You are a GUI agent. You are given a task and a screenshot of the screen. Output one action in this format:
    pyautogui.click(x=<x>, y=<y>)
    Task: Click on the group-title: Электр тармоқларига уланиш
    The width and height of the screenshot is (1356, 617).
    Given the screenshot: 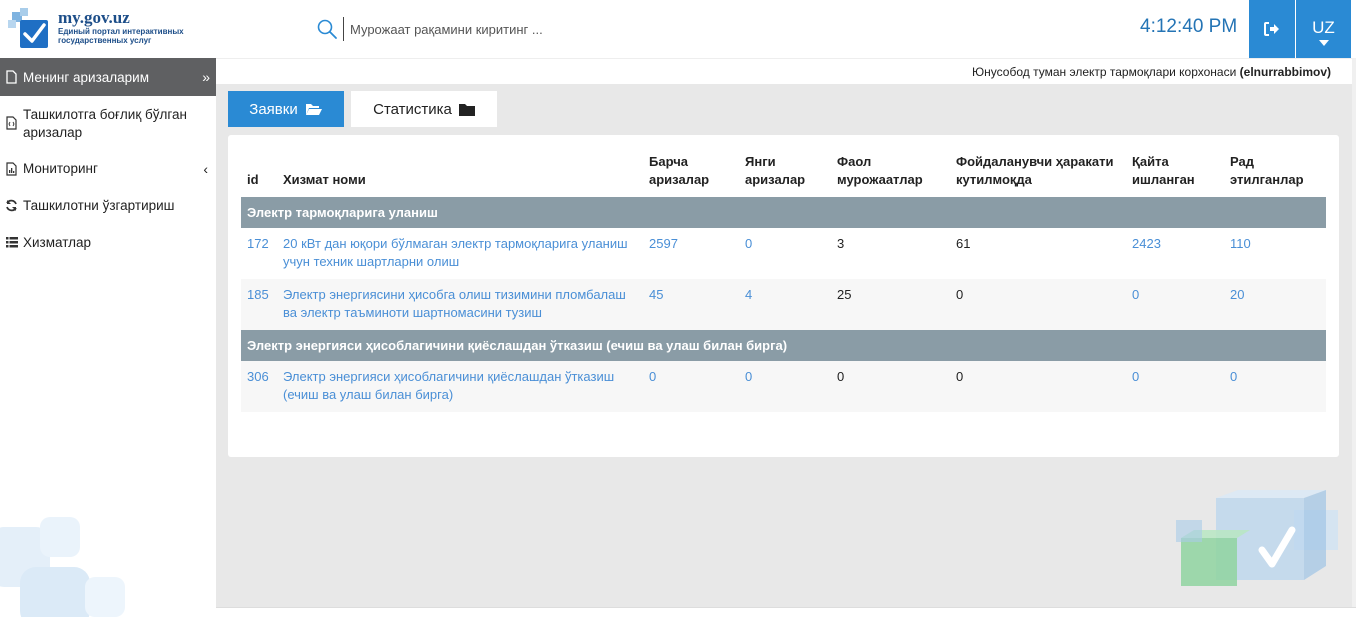 What is the action you would take?
    pyautogui.click(x=783, y=212)
    